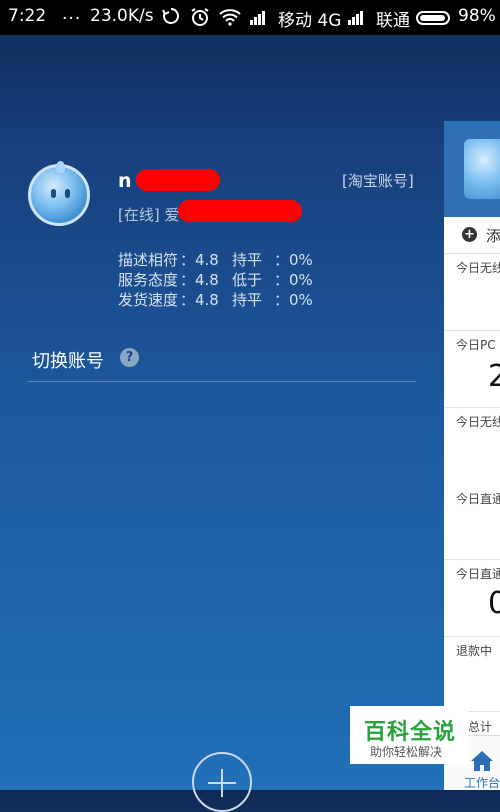 The image size is (500, 812). What do you see at coordinates (247, 280) in the screenshot?
I see `rating-compare: 低于` at bounding box center [247, 280].